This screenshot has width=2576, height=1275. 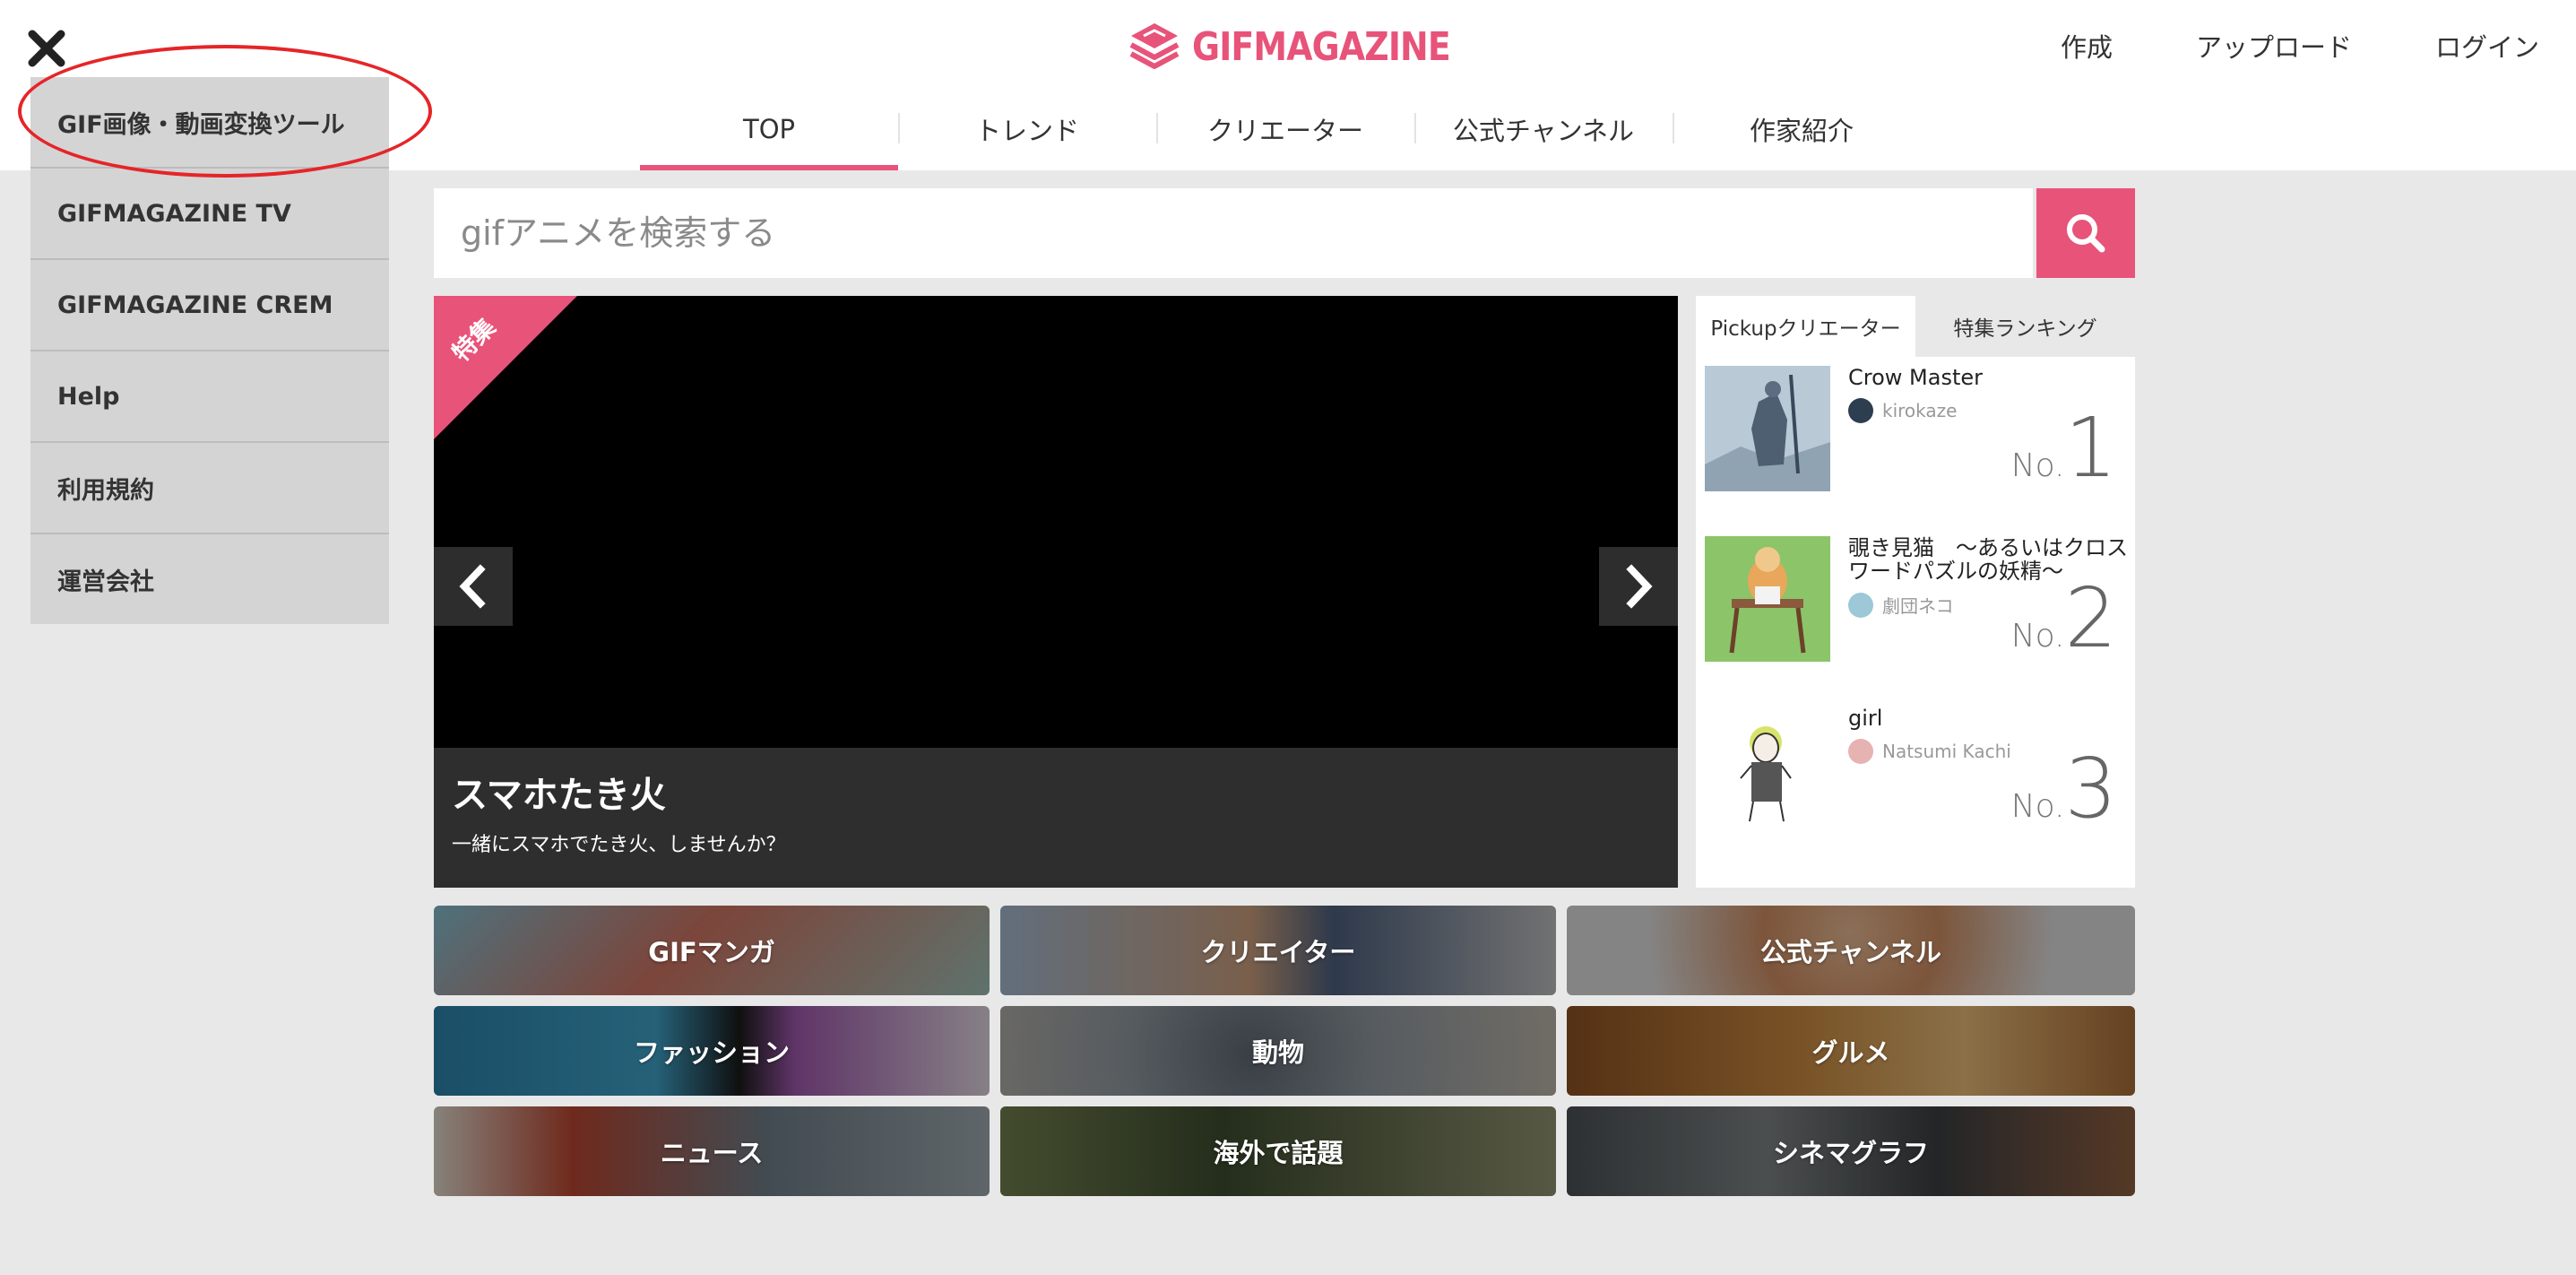 I want to click on rank-no-value: 1, so click(x=2090, y=448).